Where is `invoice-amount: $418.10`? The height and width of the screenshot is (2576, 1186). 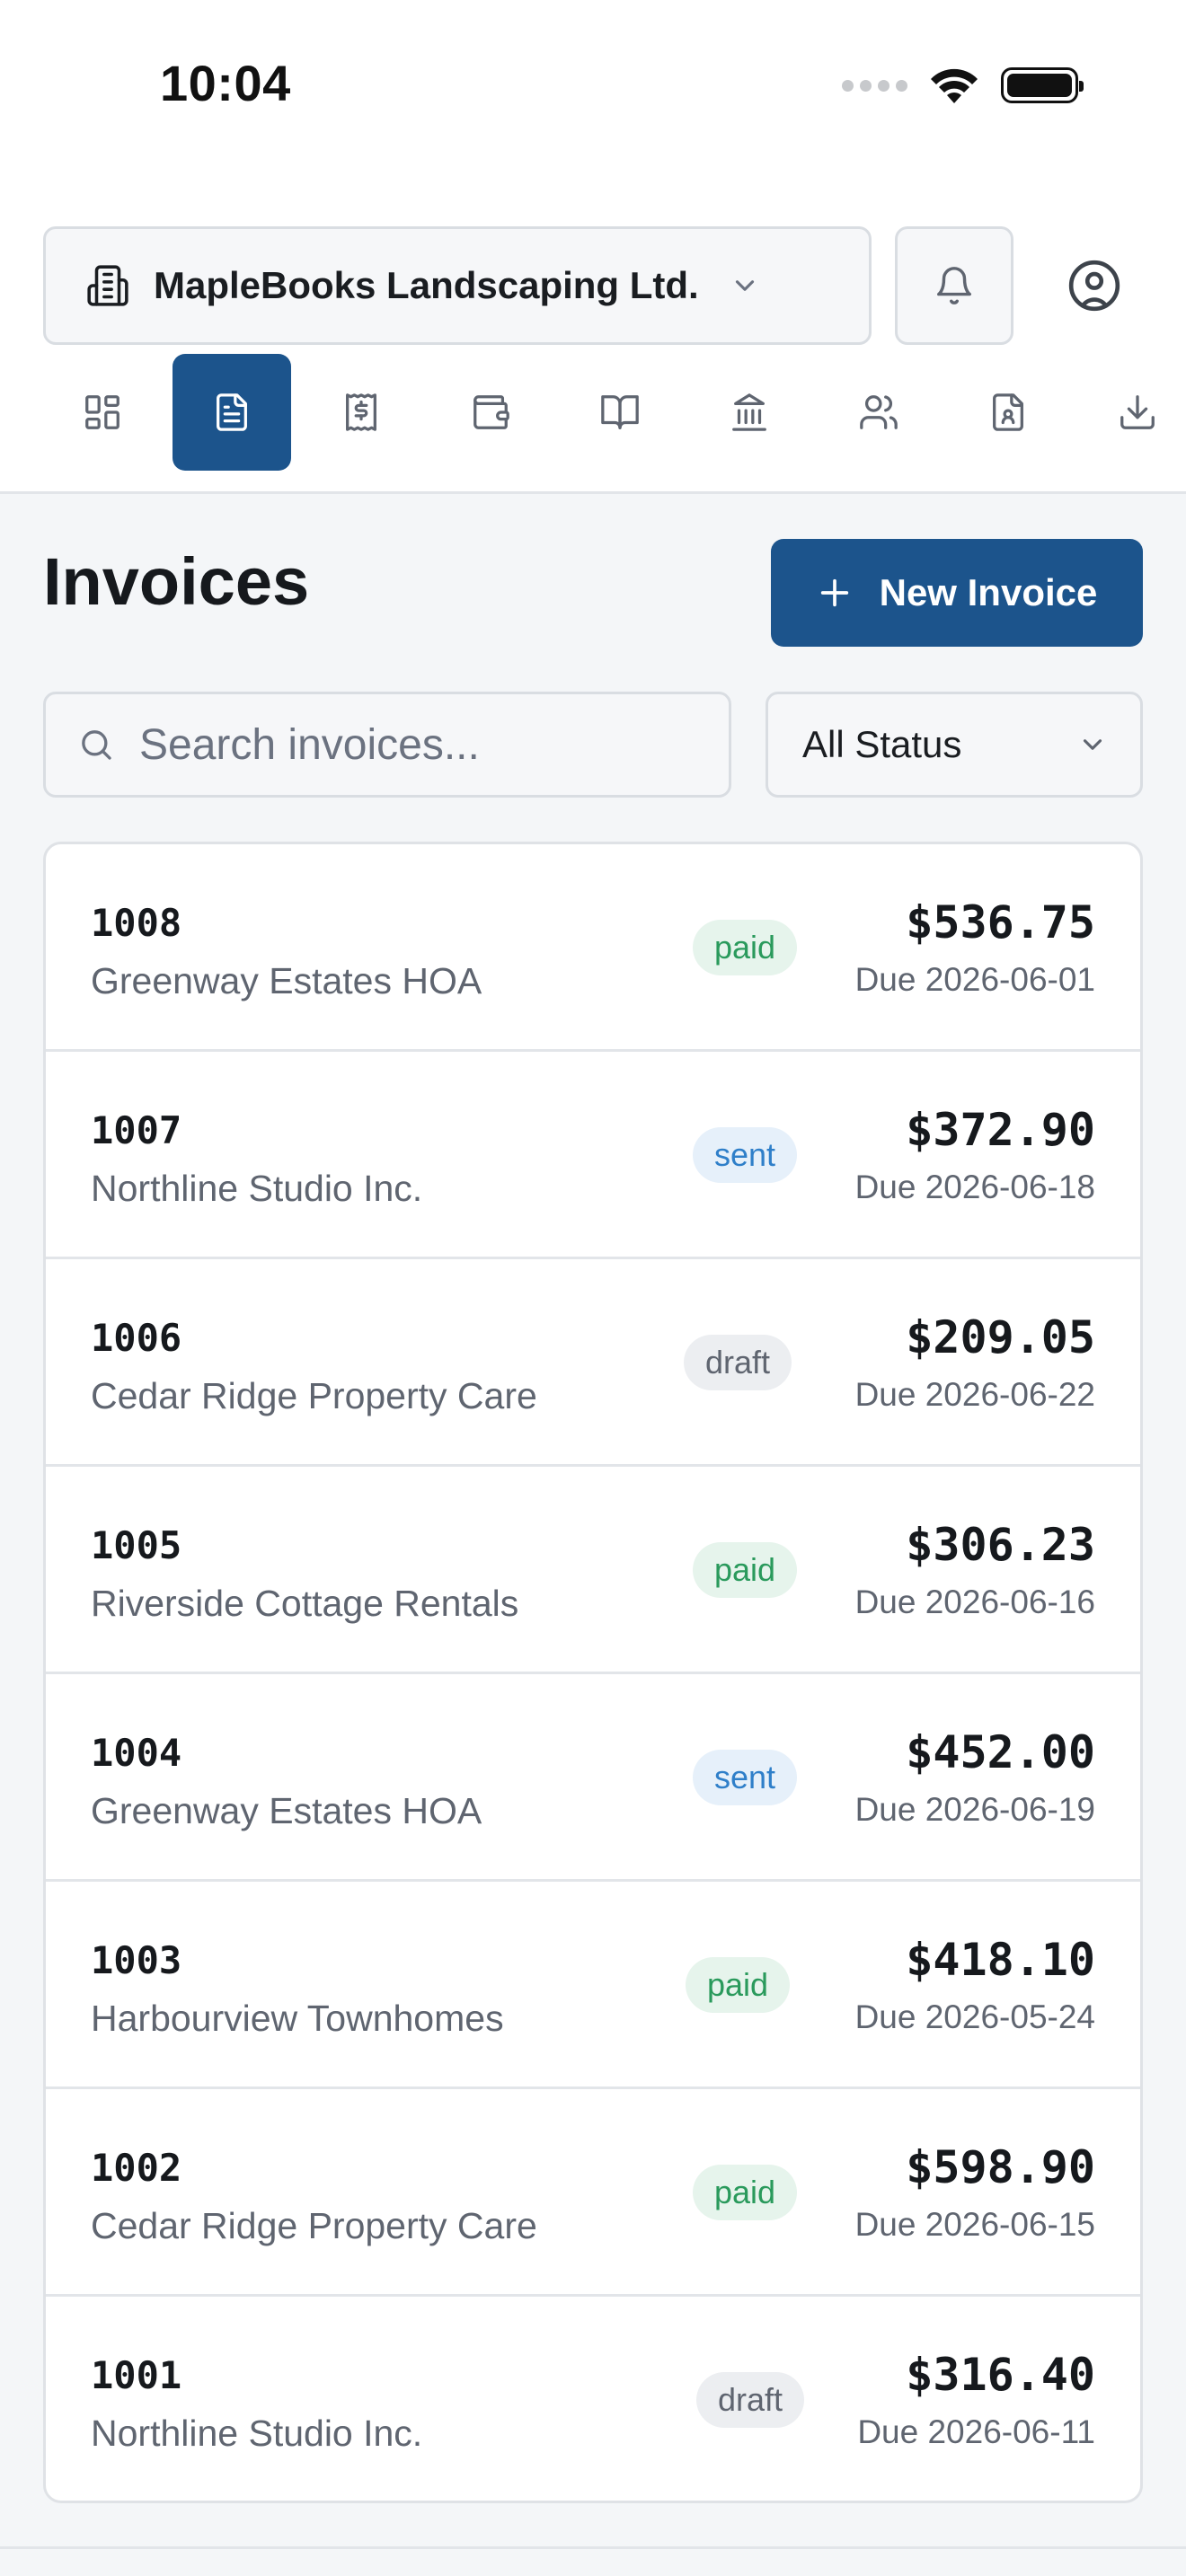
invoice-amount: $418.10 is located at coordinates (1000, 1960).